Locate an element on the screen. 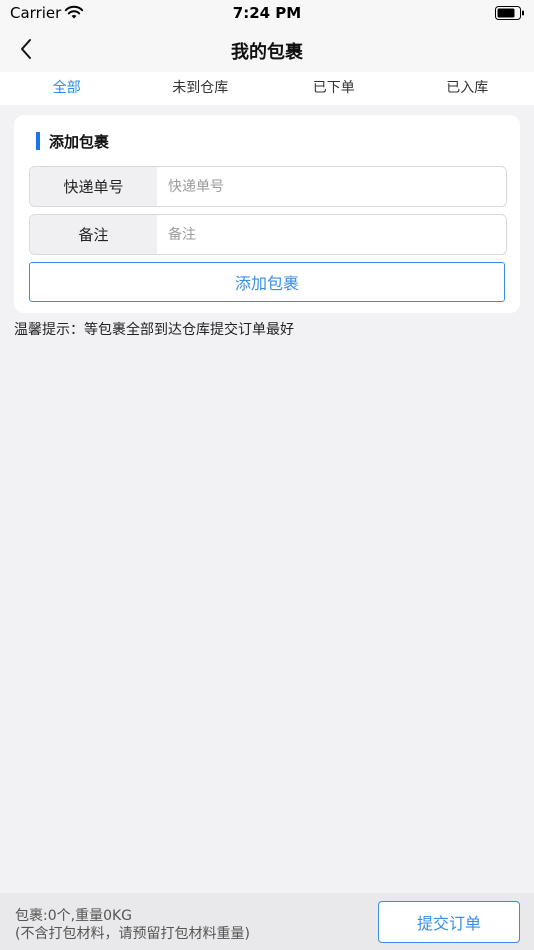 Image resolution: width=534 pixels, height=950 pixels. status-time: 7:24 PM is located at coordinates (267, 13).